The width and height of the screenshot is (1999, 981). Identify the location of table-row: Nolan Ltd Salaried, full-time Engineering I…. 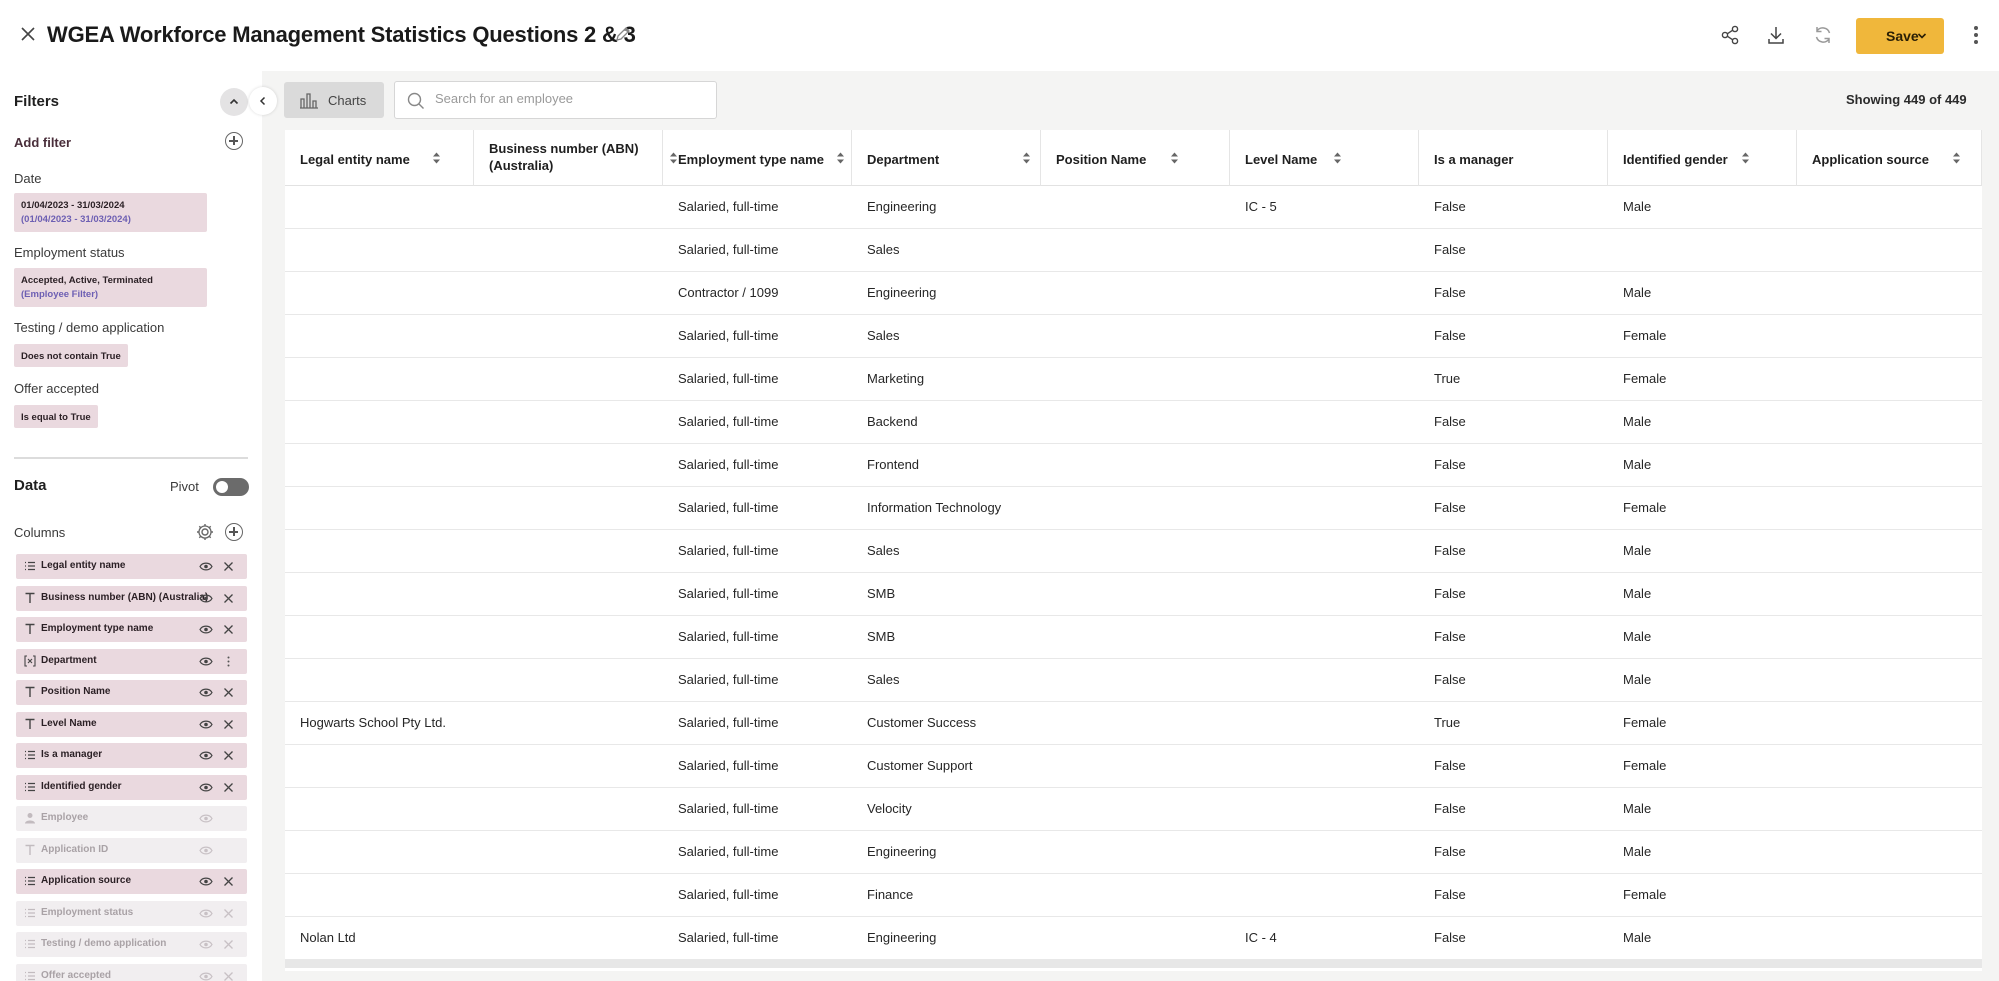
(1133, 938).